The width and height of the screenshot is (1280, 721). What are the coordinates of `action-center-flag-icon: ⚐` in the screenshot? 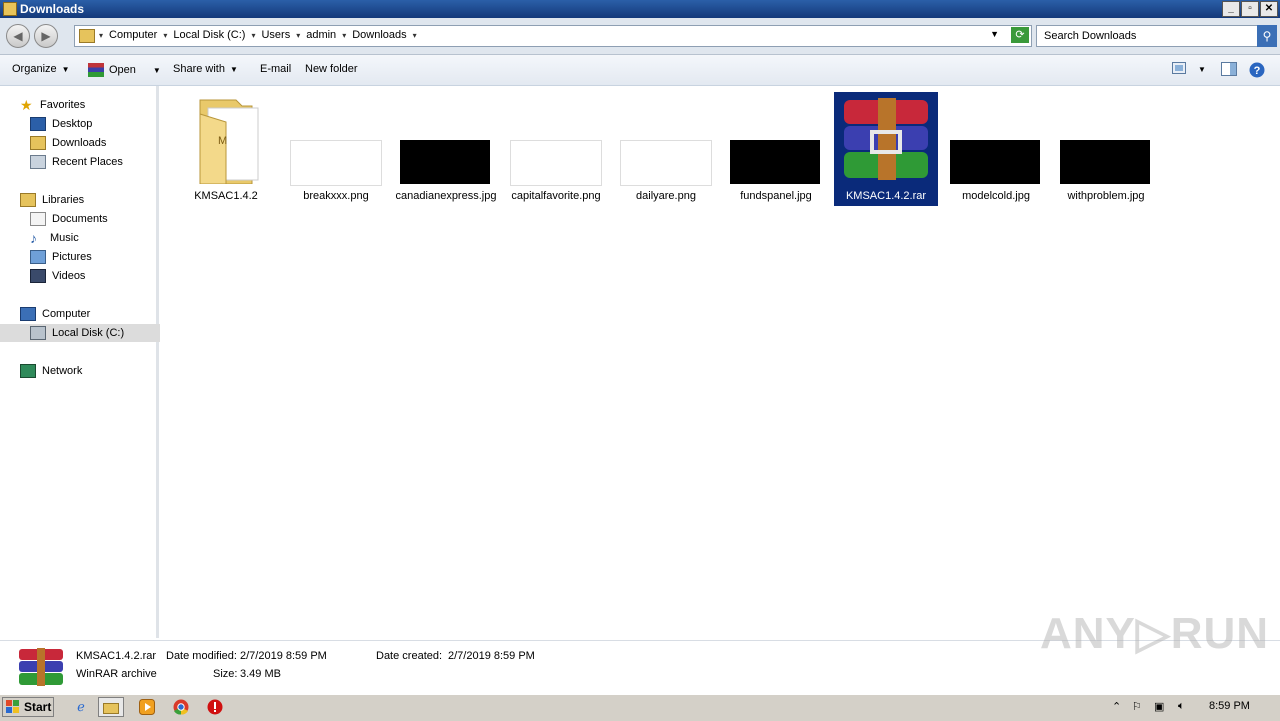 It's located at (1137, 706).